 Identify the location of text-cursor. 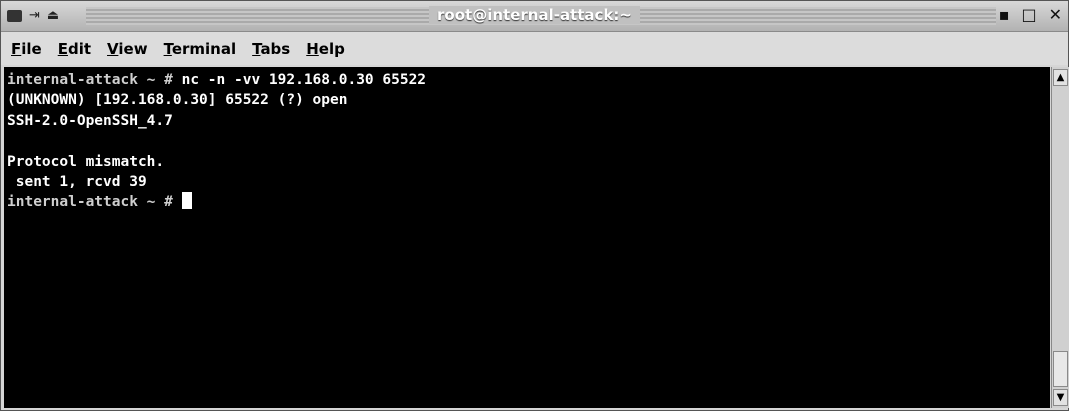
(186, 201).